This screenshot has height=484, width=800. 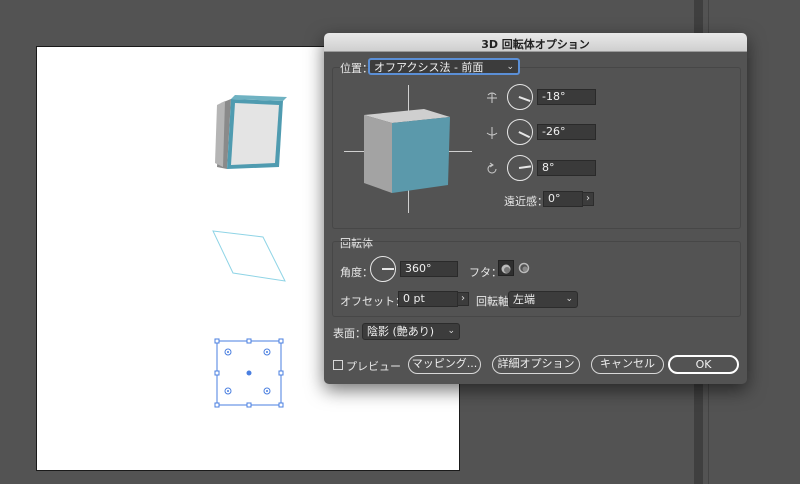 I want to click on dialog-title: 3D 回転体オプション, so click(x=535, y=44).